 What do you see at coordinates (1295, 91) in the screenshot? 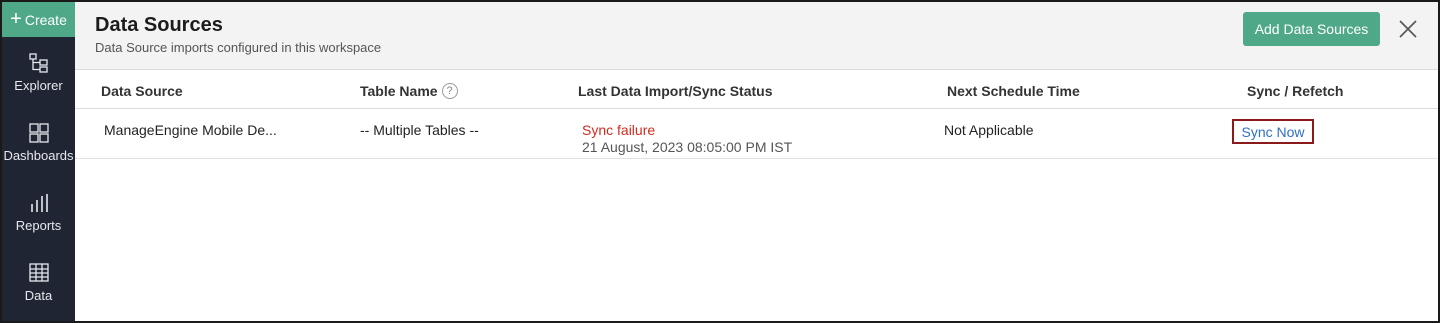
I see `column-header-sync-refetch: Sync / Refetch` at bounding box center [1295, 91].